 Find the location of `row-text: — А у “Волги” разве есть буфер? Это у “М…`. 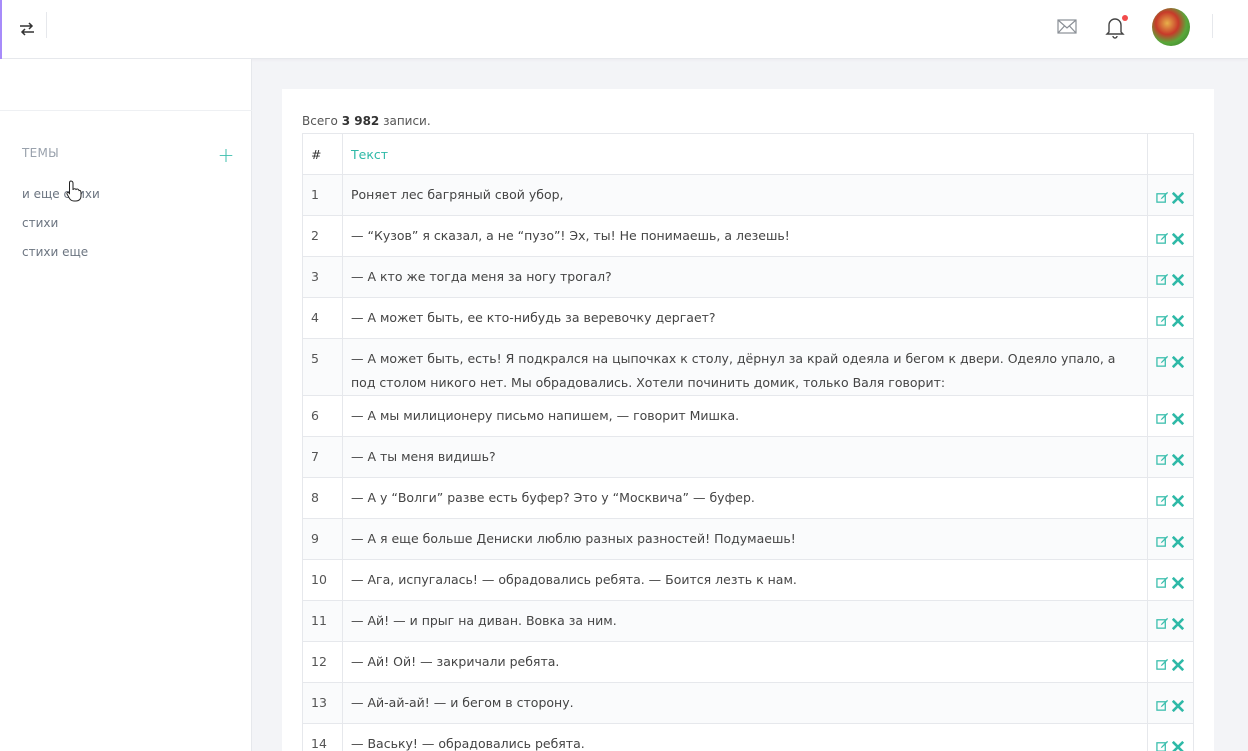

row-text: — А у “Волги” разве есть буфер? Это у “М… is located at coordinates (745, 498).